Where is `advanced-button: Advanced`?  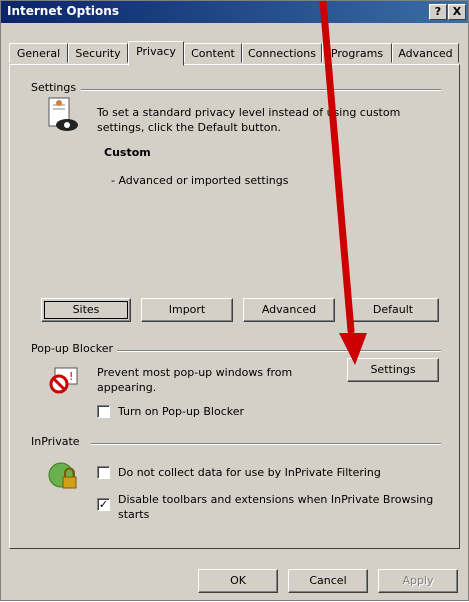
advanced-button: Advanced is located at coordinates (289, 310).